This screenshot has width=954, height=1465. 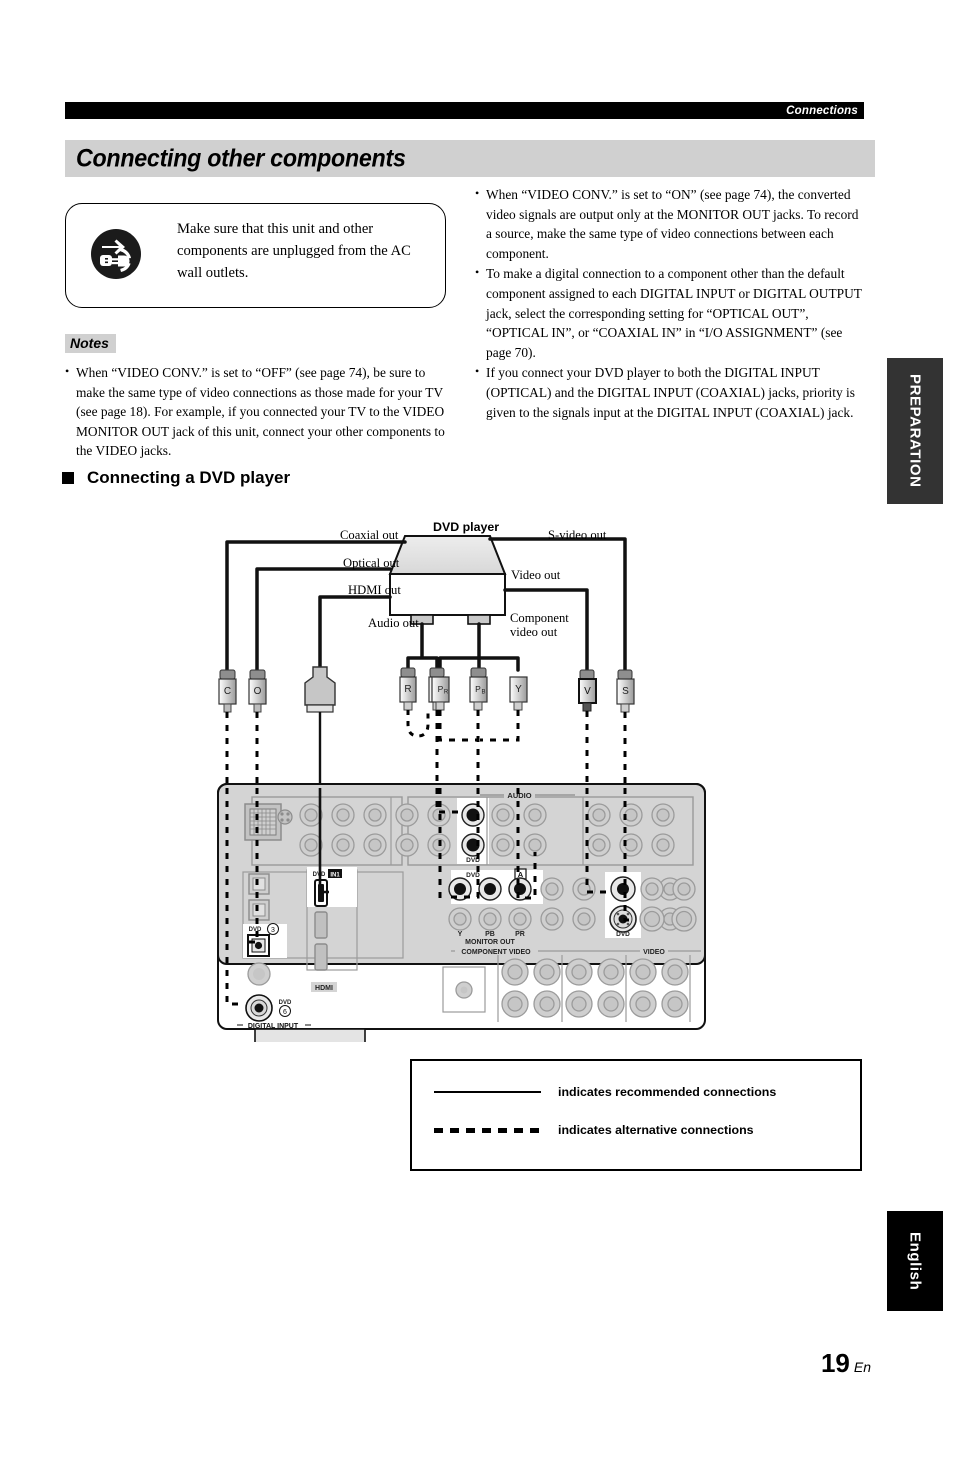 What do you see at coordinates (496, 952) in the screenshot?
I see `svg-text: COMPONENT VIDEO` at bounding box center [496, 952].